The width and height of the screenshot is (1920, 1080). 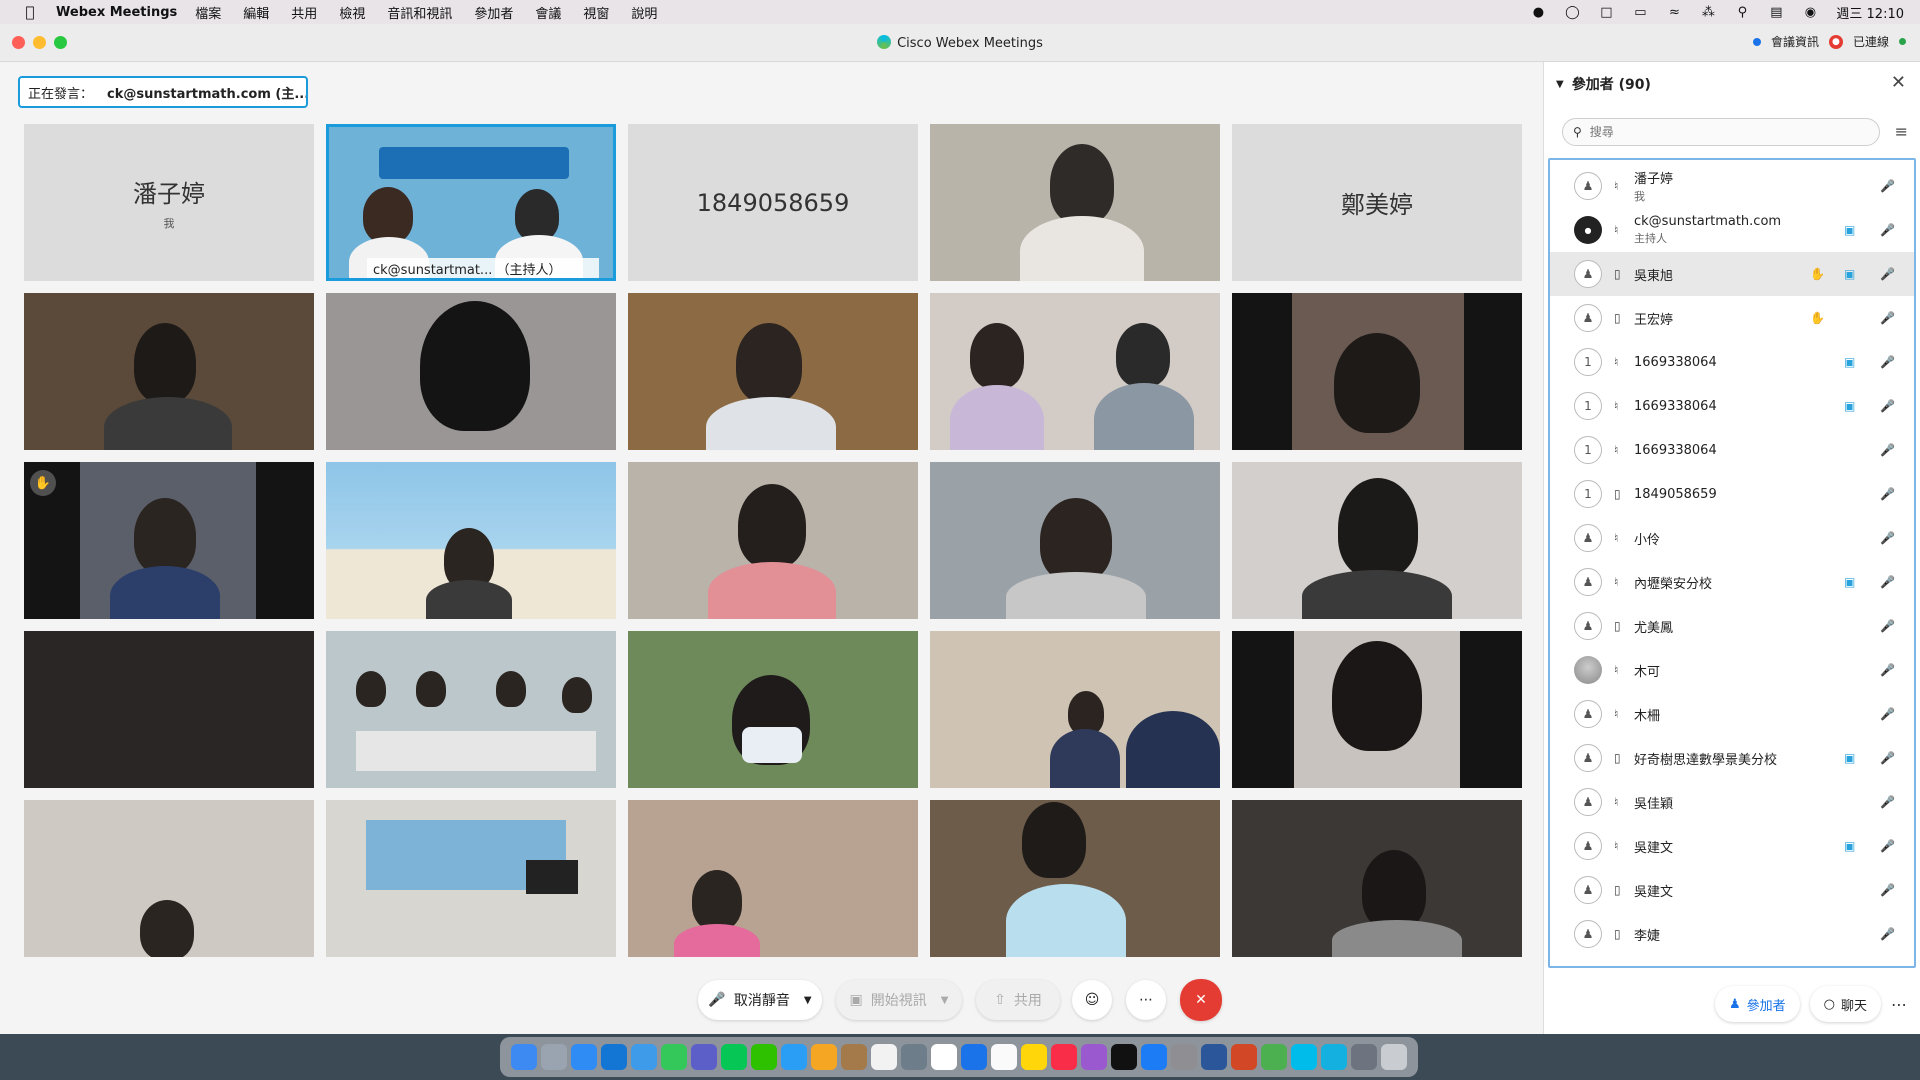 I want to click on menu-window: 視窗, so click(x=596, y=12).